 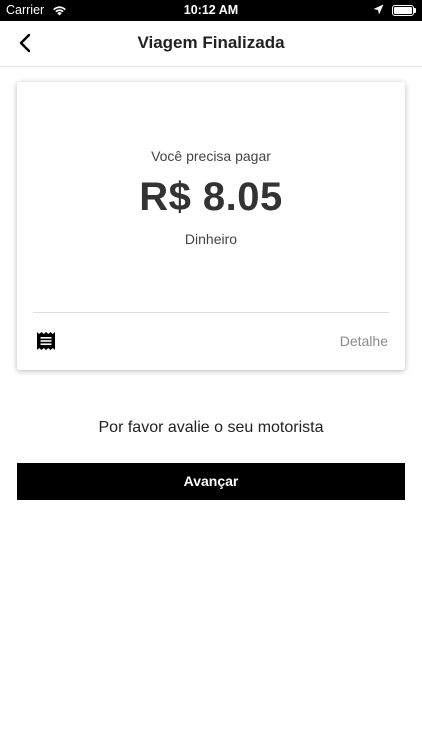 I want to click on receipt-icon, so click(x=46, y=341).